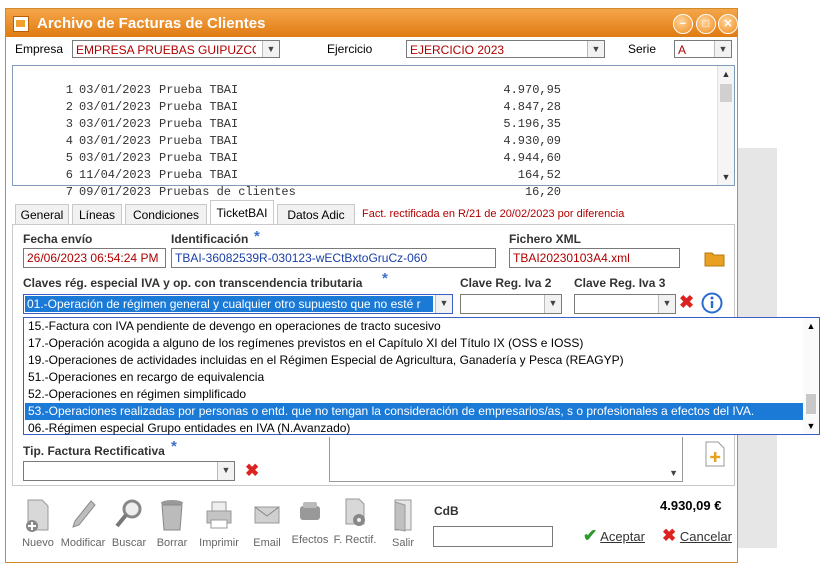 The height and width of the screenshot is (568, 822). I want to click on list-item: 7 09/01/2023 Pruebas de clientes 16,20, so click(287, 185).